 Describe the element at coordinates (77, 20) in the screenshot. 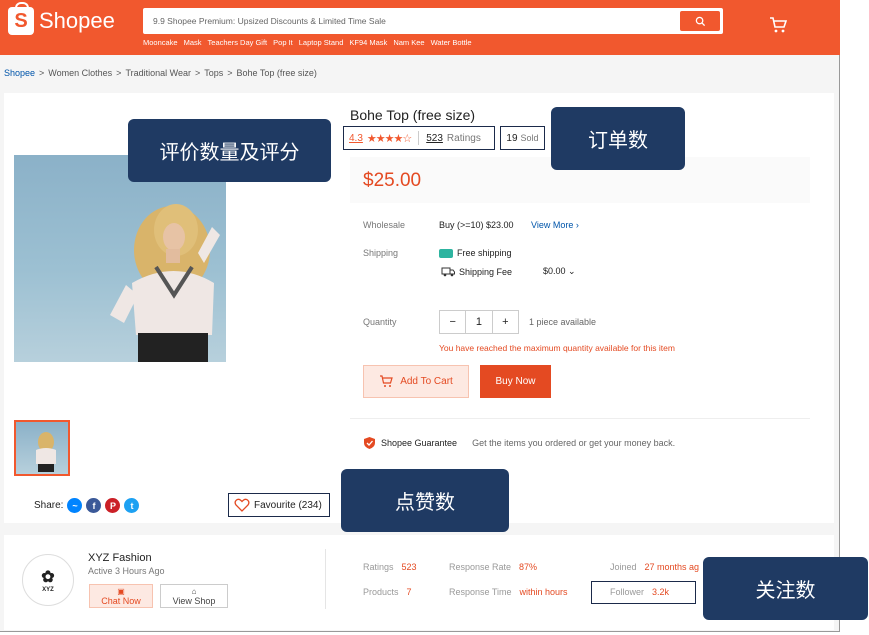

I see `logo-text: Shopee` at that location.